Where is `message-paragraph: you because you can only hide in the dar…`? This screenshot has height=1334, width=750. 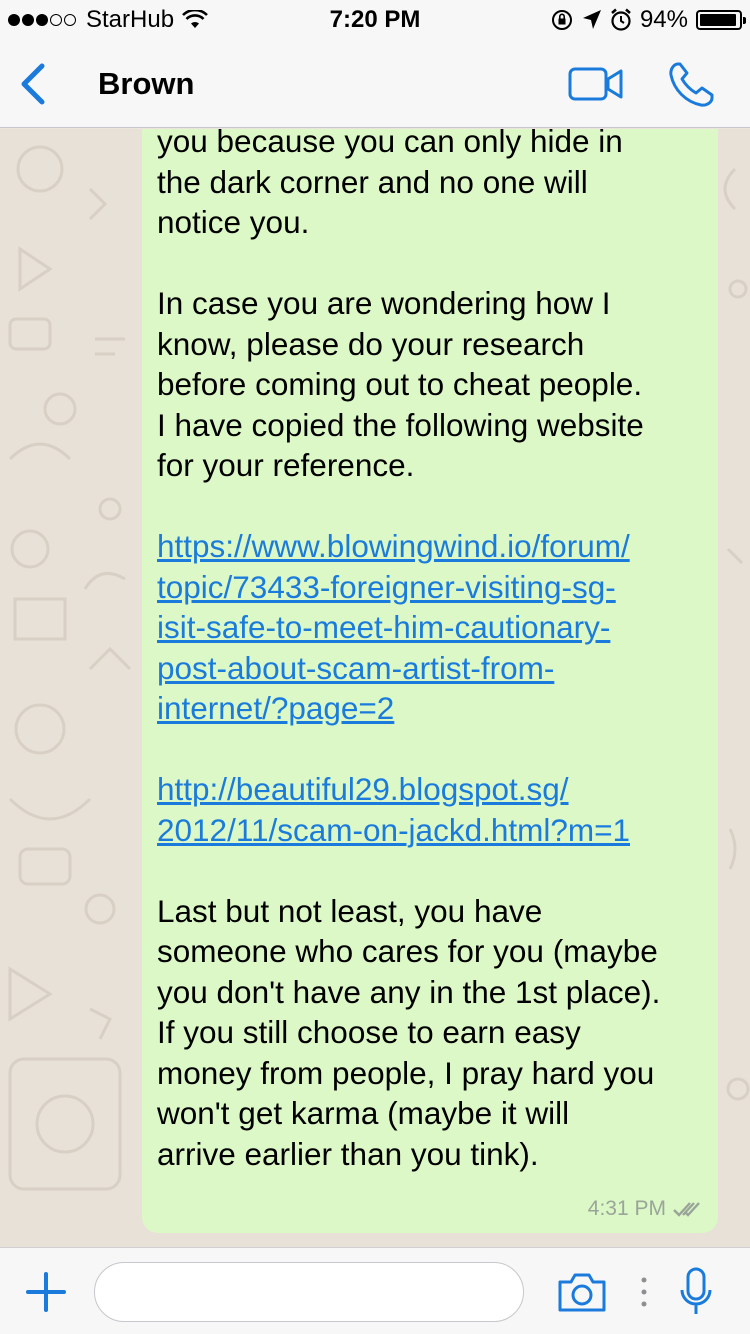
message-paragraph: you because you can only hide in the dar… is located at coordinates (390, 184).